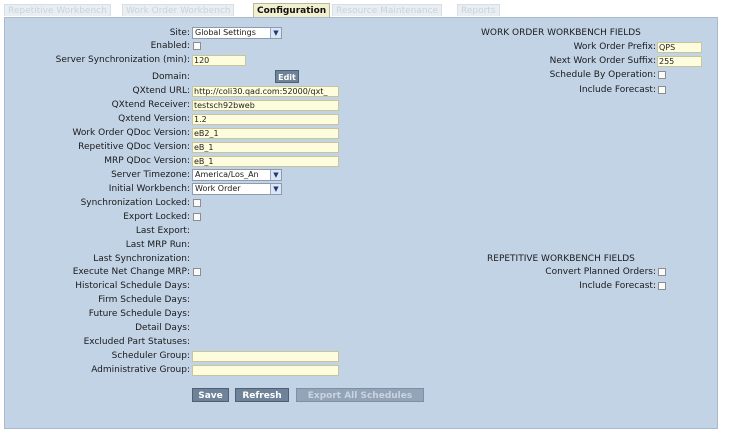 This screenshot has height=436, width=732. Describe the element at coordinates (265, 133) in the screenshot. I see `wo-qdoc-input: eB2_1` at that location.